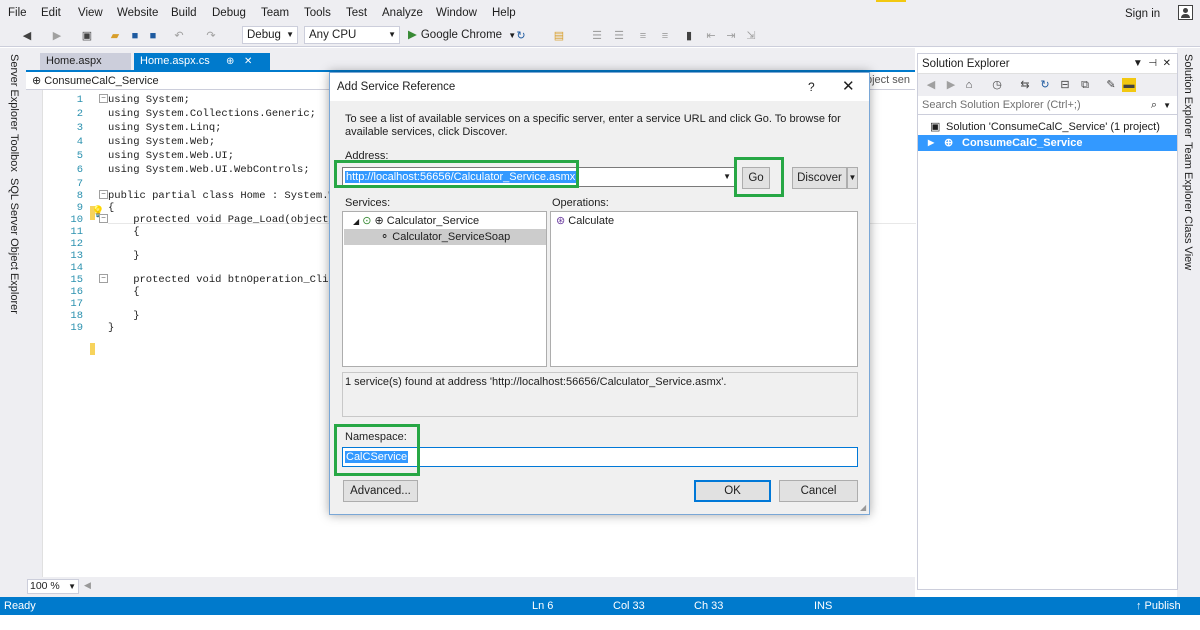 The width and height of the screenshot is (1200, 630). Describe the element at coordinates (184, 13) in the screenshot. I see `menu-build: Build` at that location.